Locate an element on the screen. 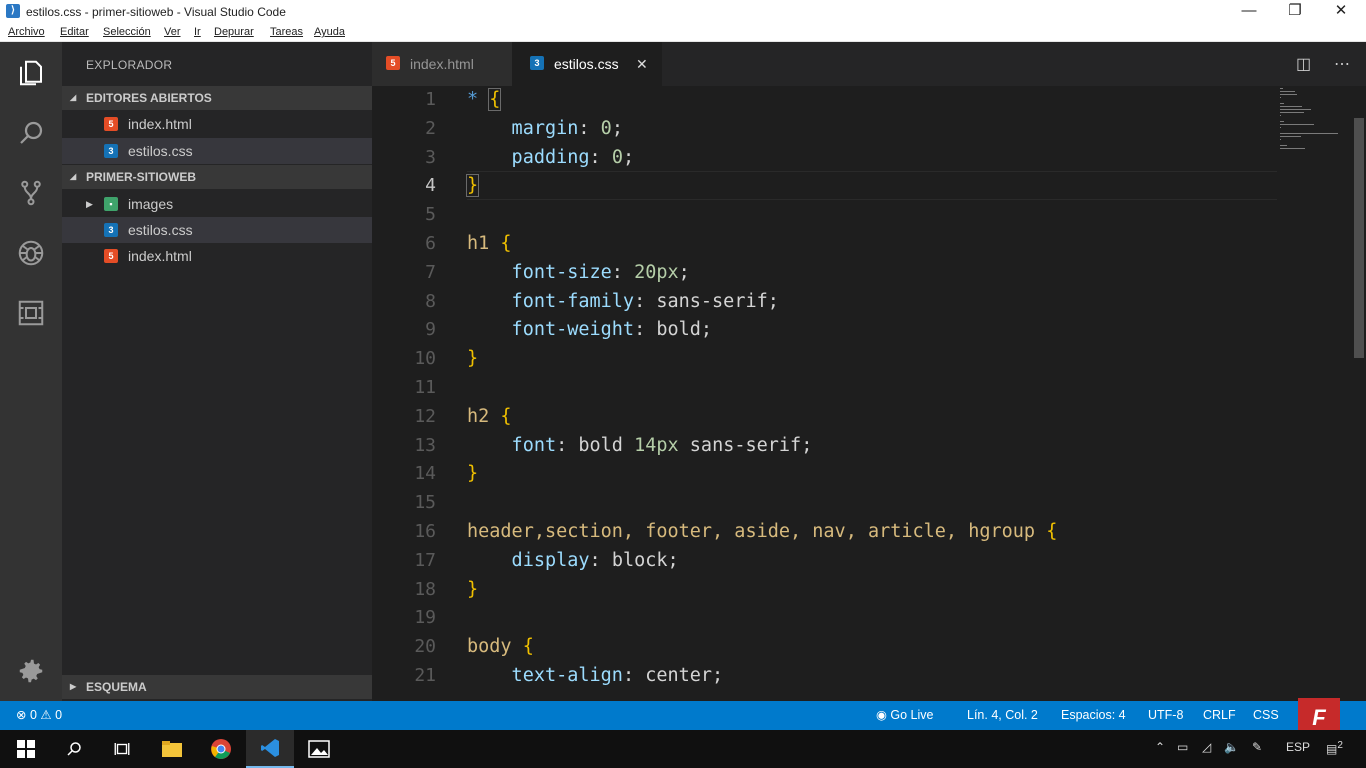 Image resolution: width=1366 pixels, height=768 pixels. file-explorer-icon is located at coordinates (172, 749).